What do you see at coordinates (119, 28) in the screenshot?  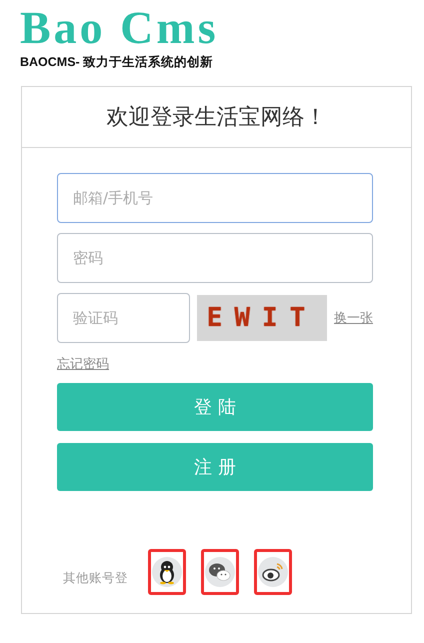 I see `logo-title: Bao Cms` at bounding box center [119, 28].